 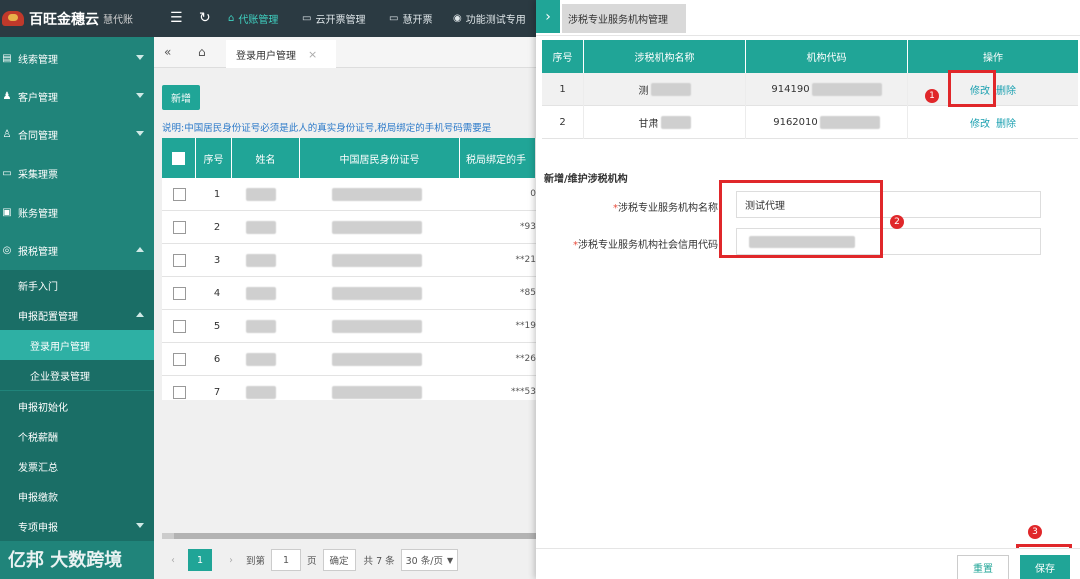 I want to click on next-page-icon: ›, so click(x=231, y=560).